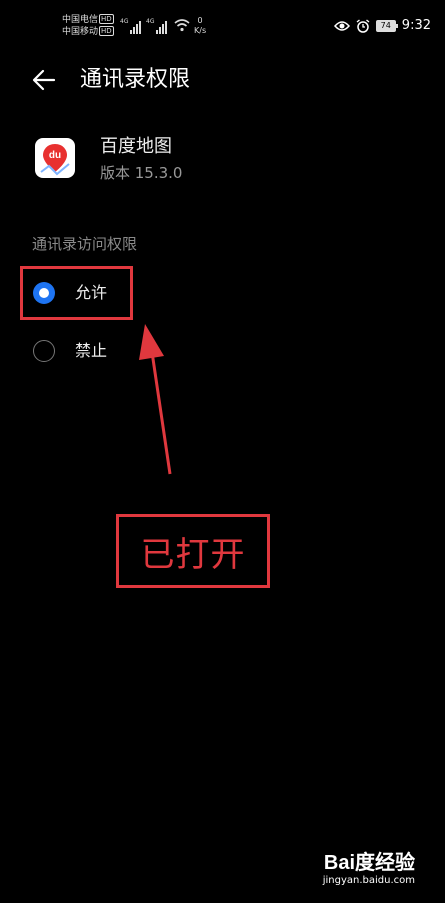 Image resolution: width=445 pixels, height=903 pixels. What do you see at coordinates (141, 173) in the screenshot?
I see `app-version: 版本 15.3.0` at bounding box center [141, 173].